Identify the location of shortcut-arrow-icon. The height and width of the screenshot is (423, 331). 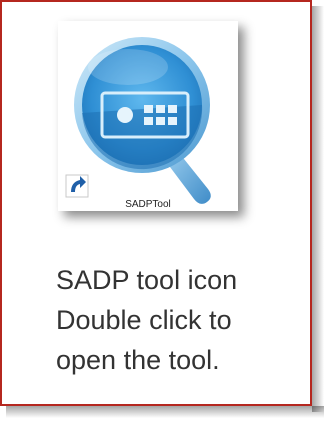
(77, 186).